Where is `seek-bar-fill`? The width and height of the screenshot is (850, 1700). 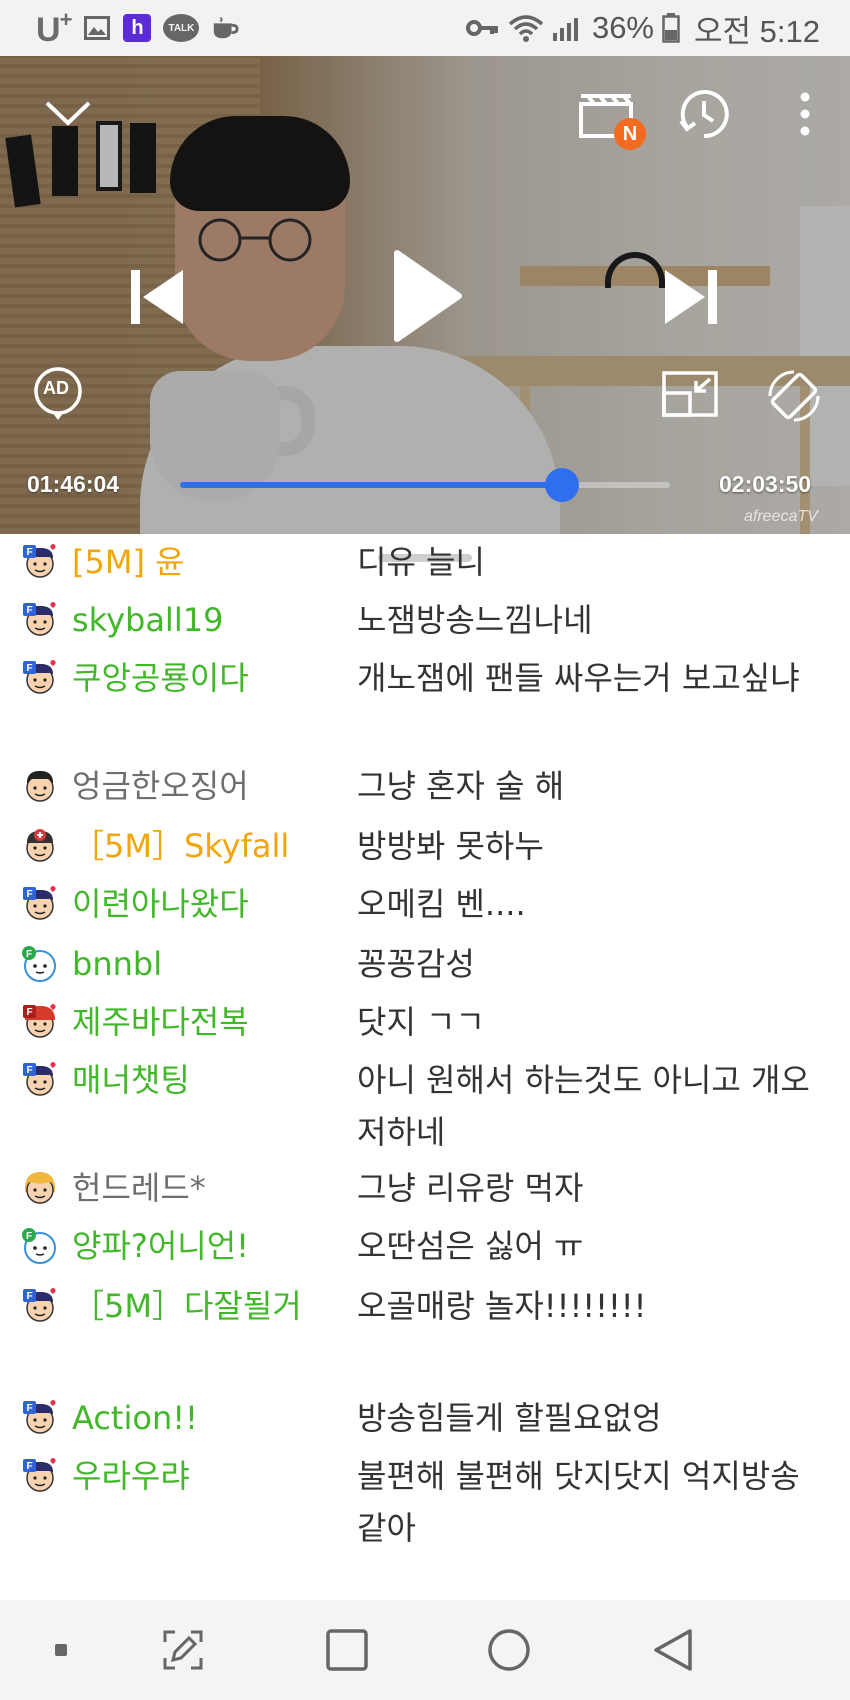 seek-bar-fill is located at coordinates (371, 485).